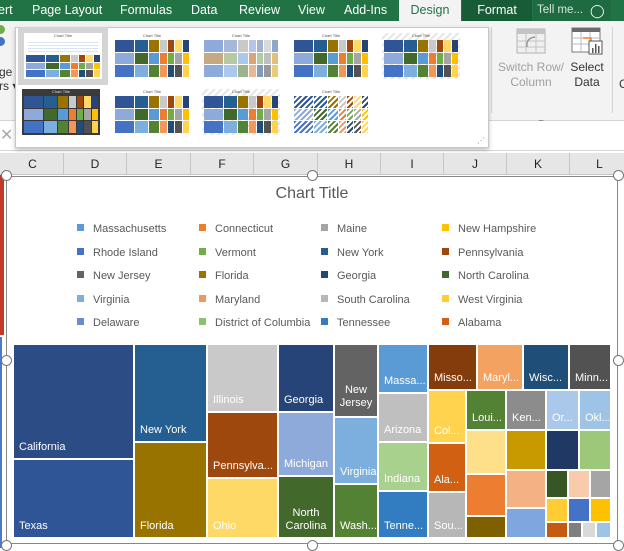  What do you see at coordinates (306, 378) in the screenshot?
I see `treemap-tile: Georgia` at bounding box center [306, 378].